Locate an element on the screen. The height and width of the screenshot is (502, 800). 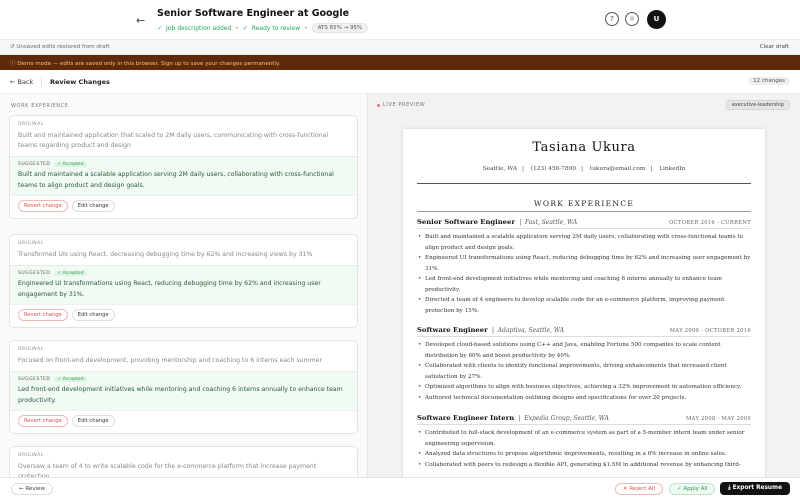
ats-score-badge: ATS 65% → 95% is located at coordinates (340, 28).